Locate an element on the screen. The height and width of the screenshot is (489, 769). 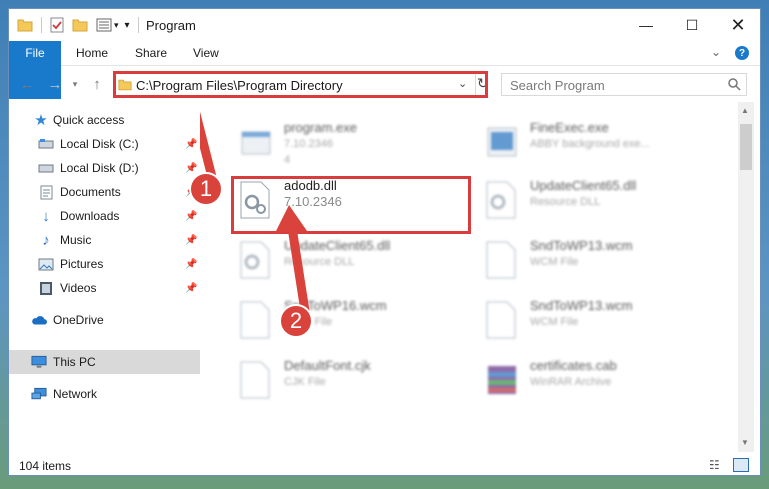
step-2-badge: 2 is located at coordinates (296, 321).